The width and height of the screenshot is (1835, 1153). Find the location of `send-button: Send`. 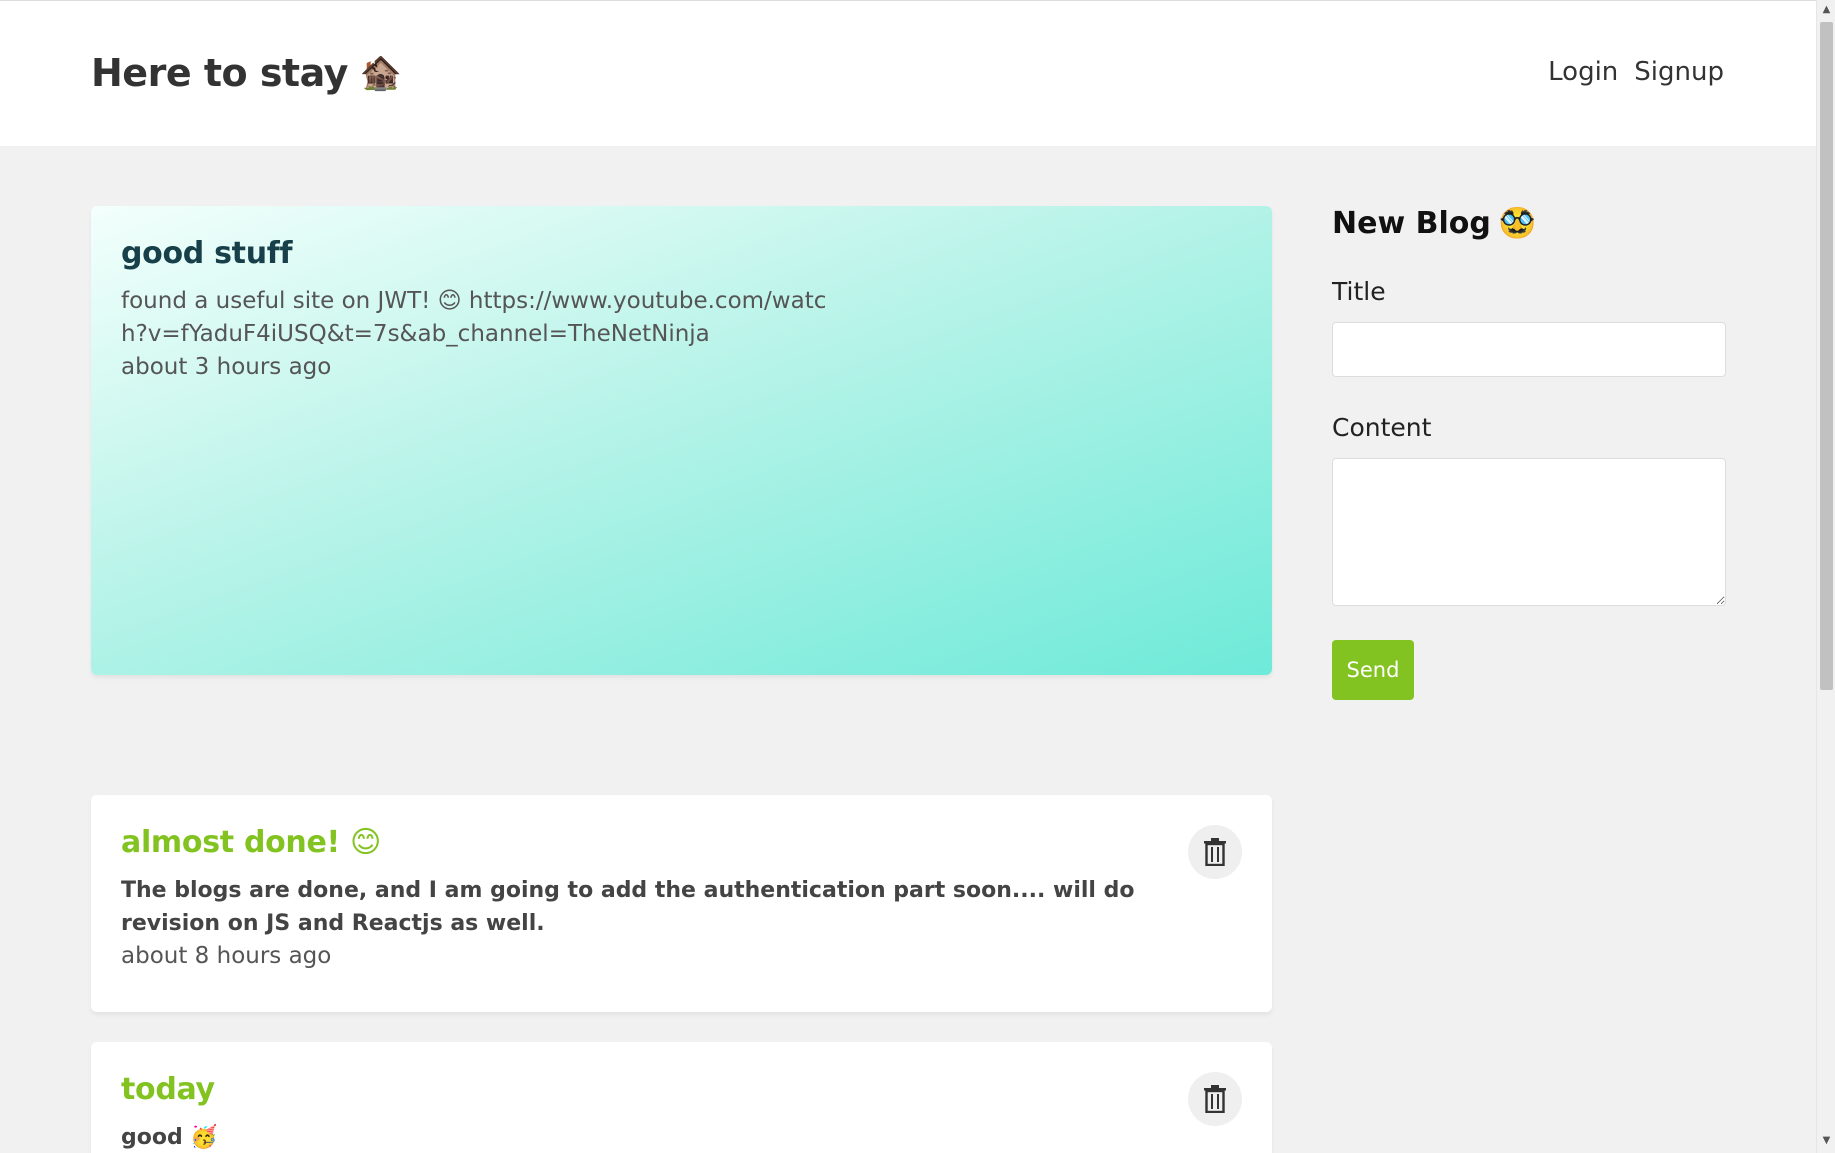

send-button: Send is located at coordinates (1373, 670).